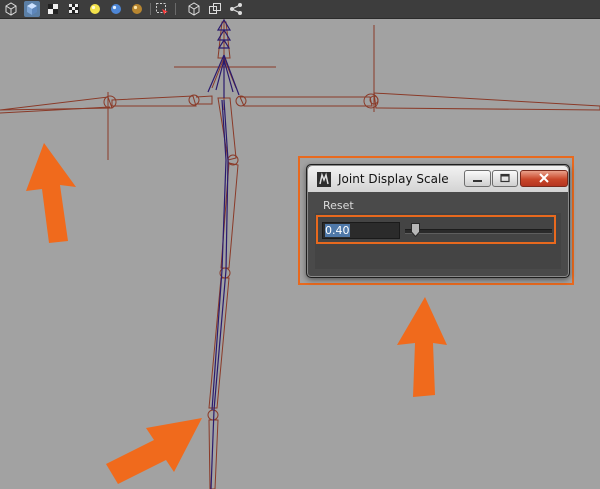 The width and height of the screenshot is (600, 489). I want to click on viewport-toolbar, so click(300, 9).